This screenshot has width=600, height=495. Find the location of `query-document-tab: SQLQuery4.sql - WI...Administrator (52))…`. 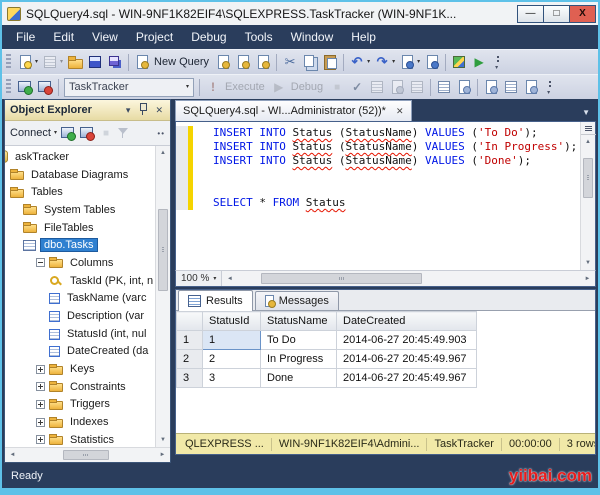

query-document-tab: SQLQuery4.sql - WI...Administrator (52))… is located at coordinates (293, 110).